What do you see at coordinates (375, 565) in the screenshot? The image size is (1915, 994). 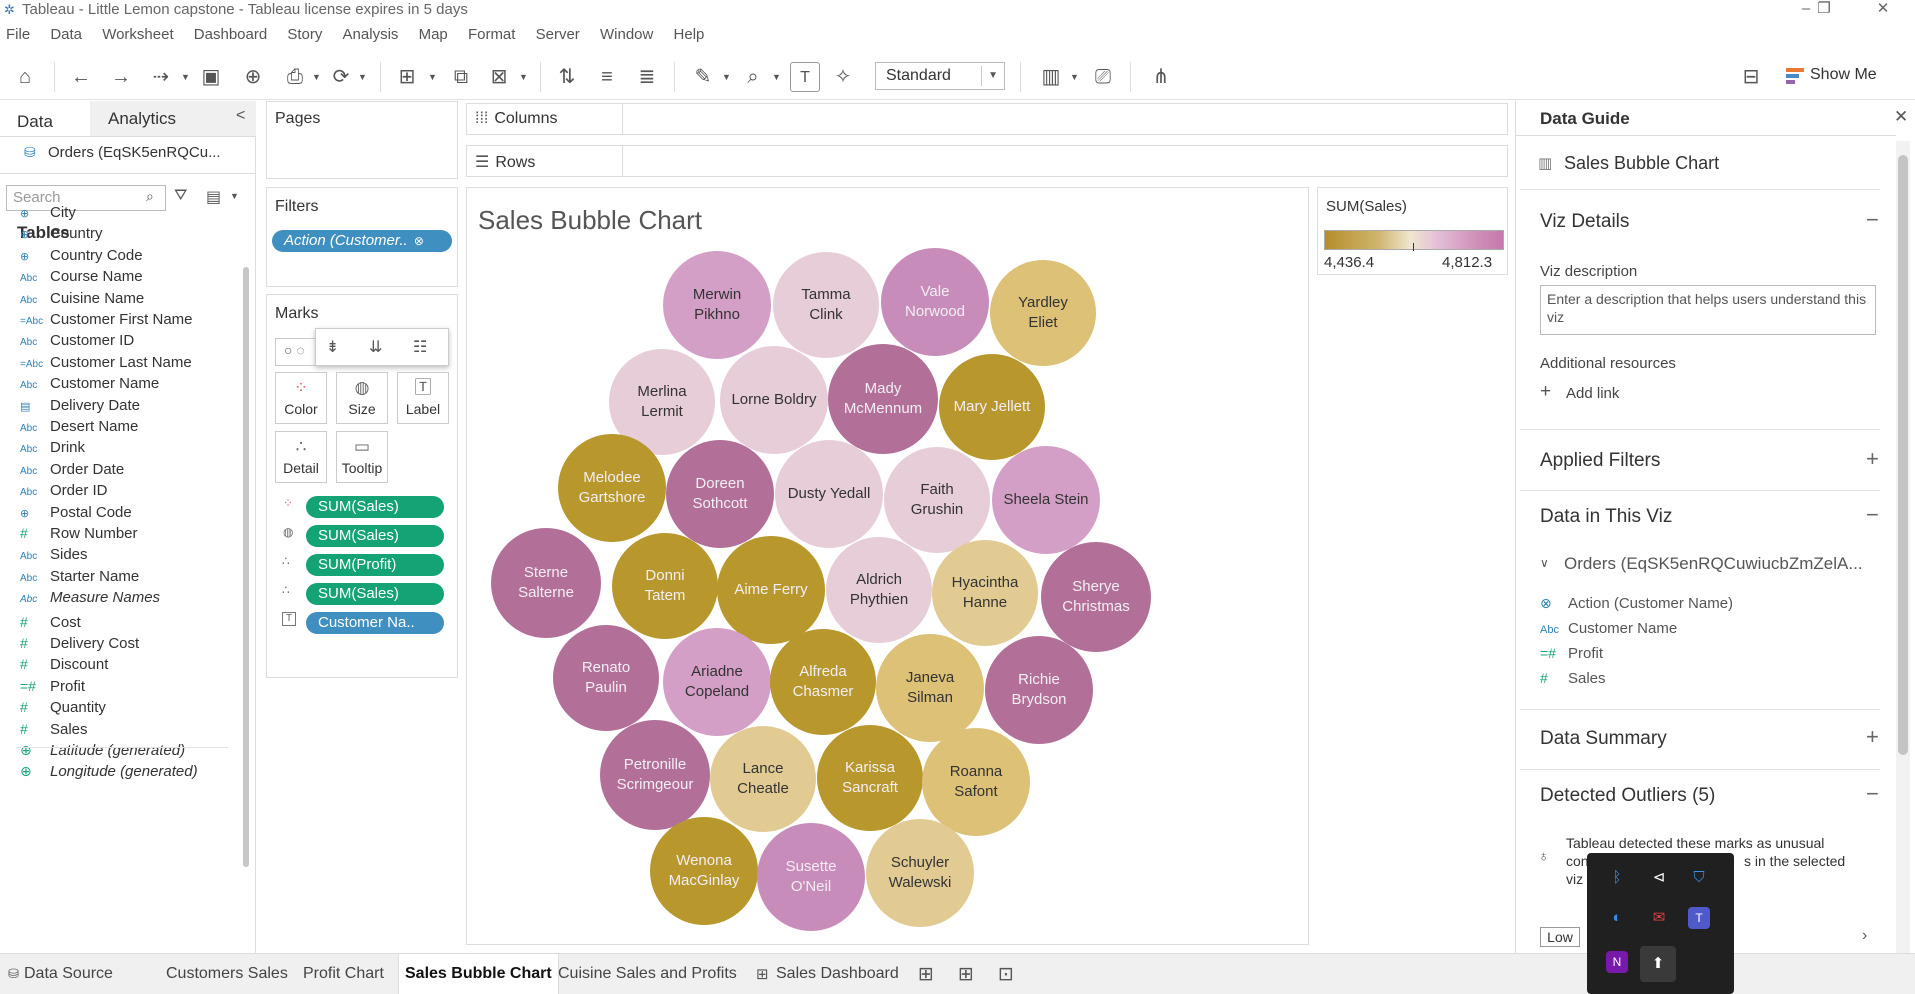 I see `mark-pill-detail-profit: SUM(Profit)` at bounding box center [375, 565].